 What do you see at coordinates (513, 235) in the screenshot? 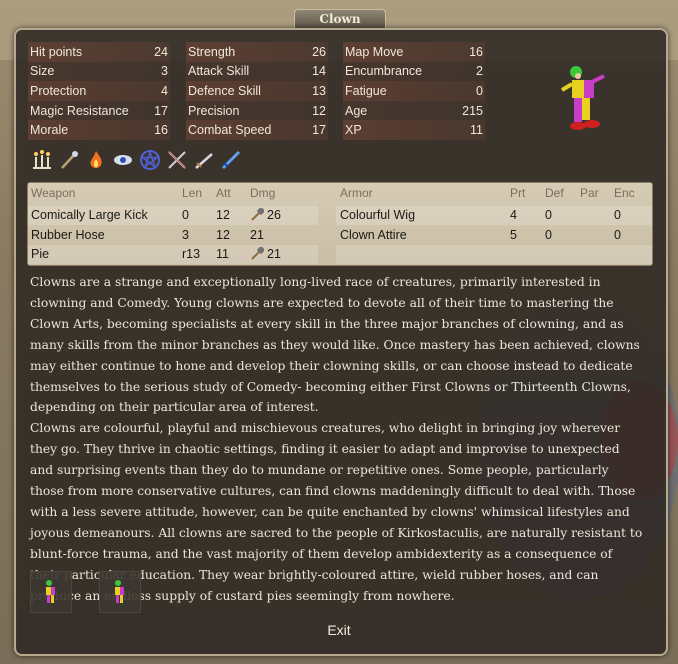
I see `armor-prt: 5` at bounding box center [513, 235].